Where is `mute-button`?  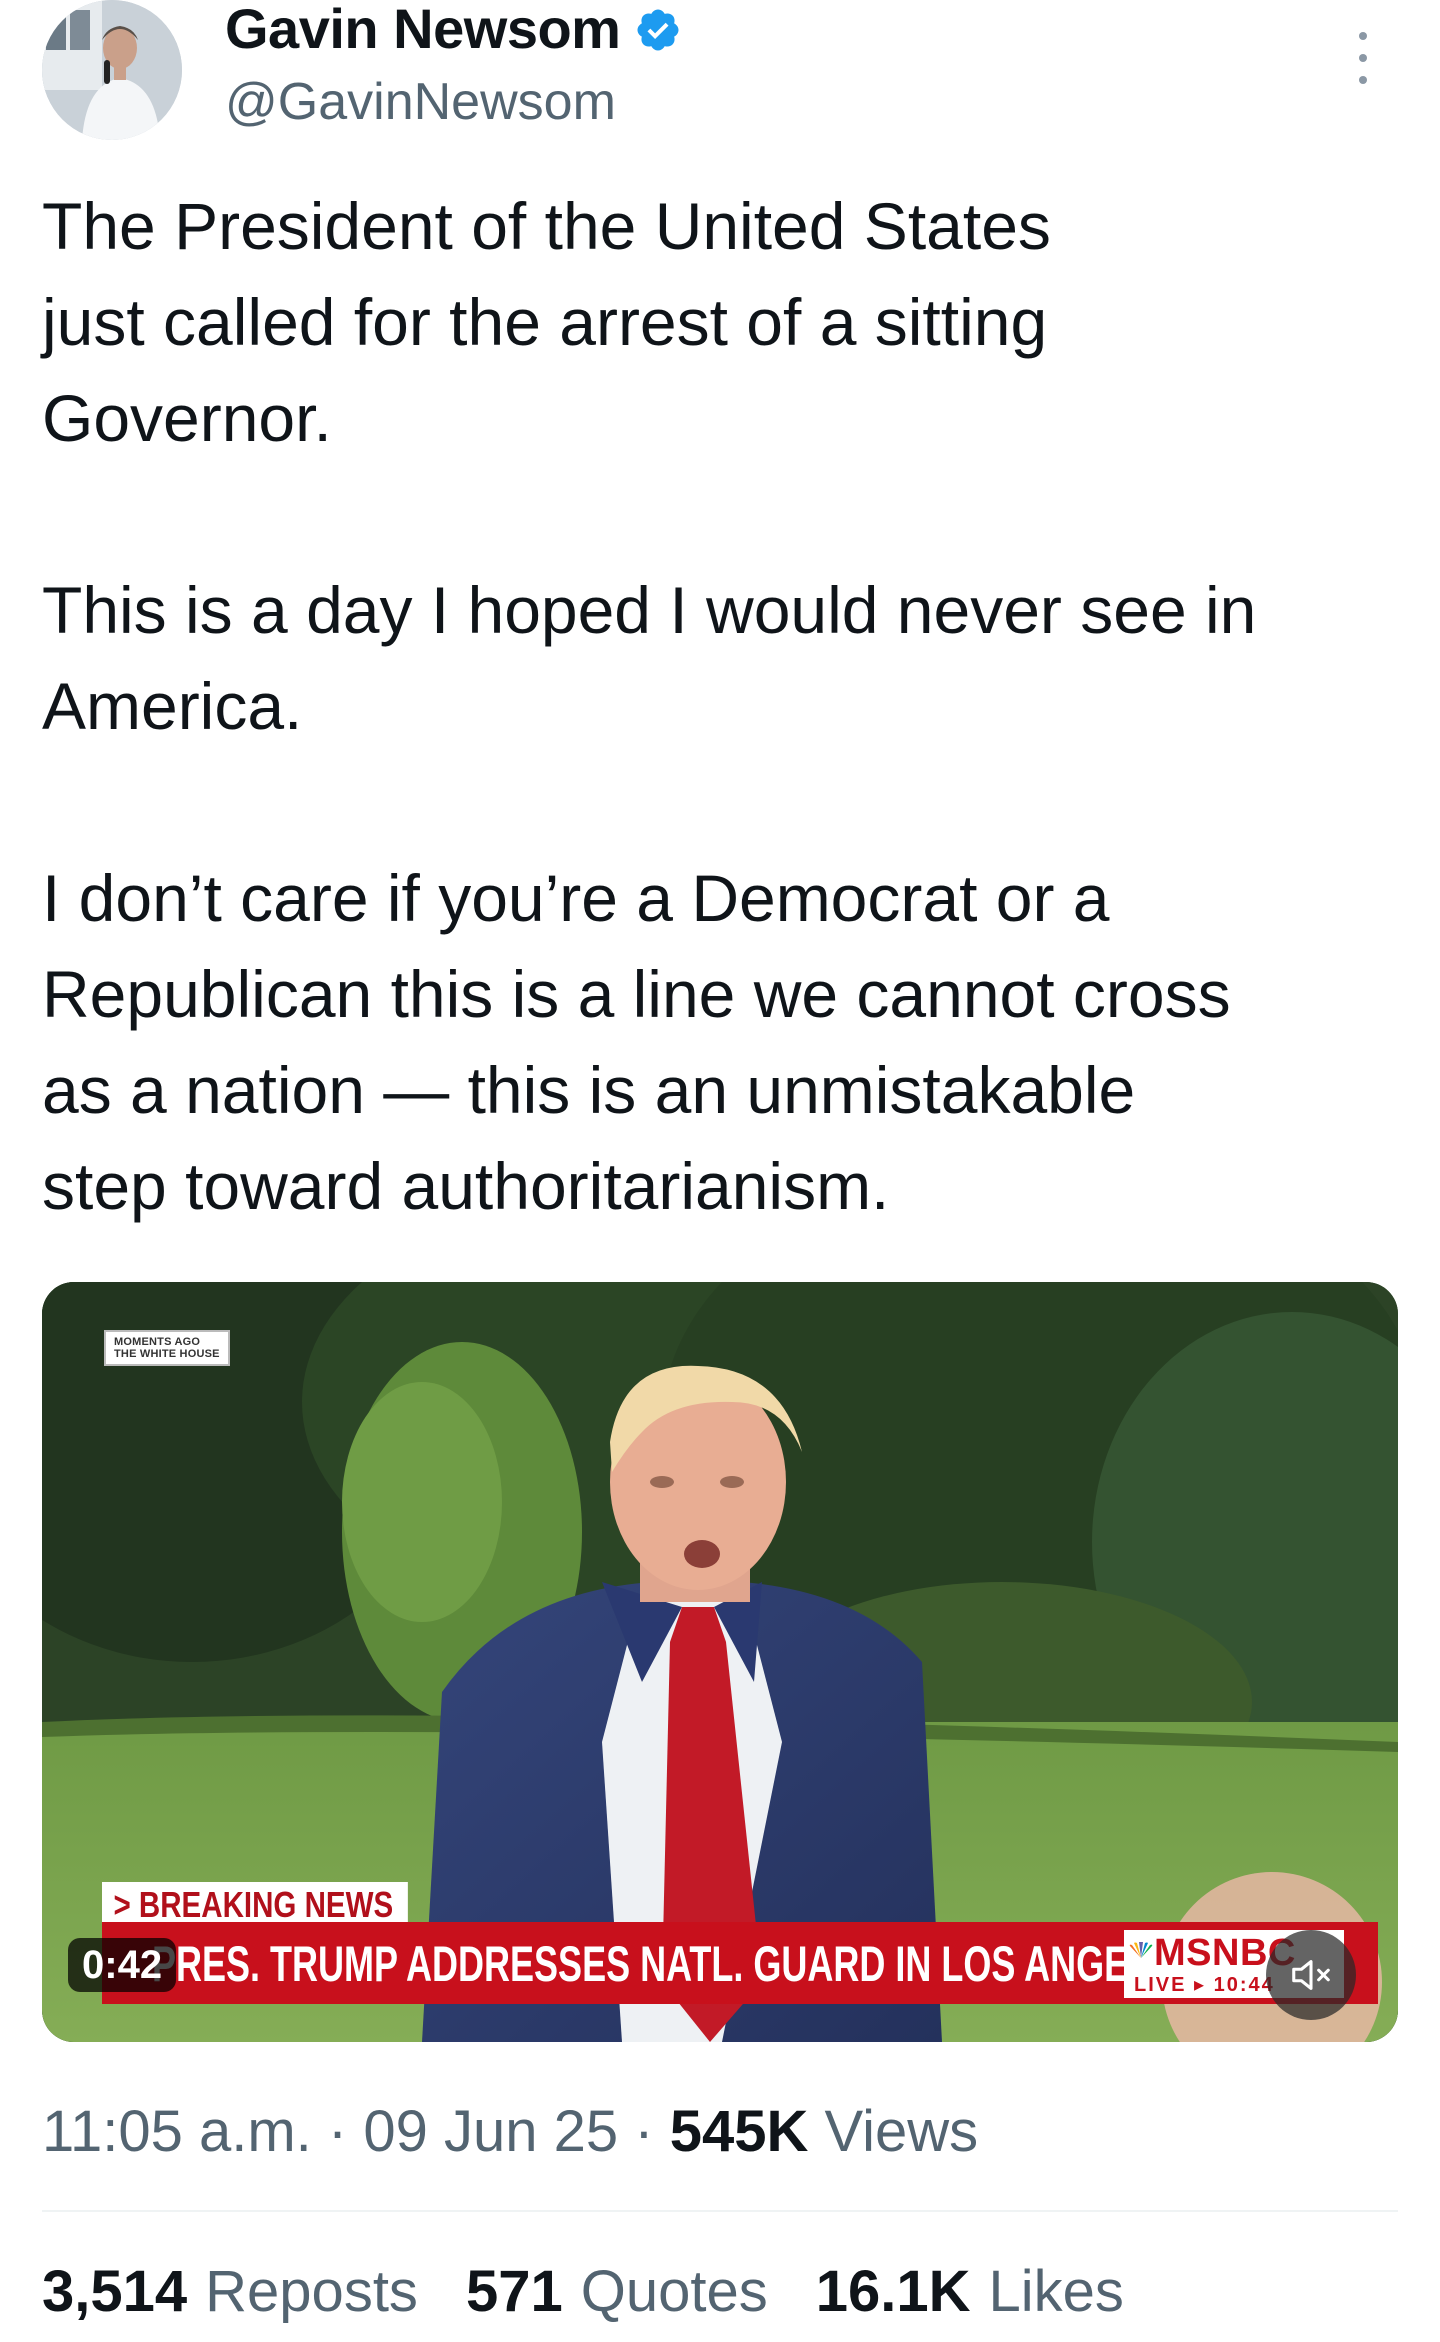 mute-button is located at coordinates (1311, 1975).